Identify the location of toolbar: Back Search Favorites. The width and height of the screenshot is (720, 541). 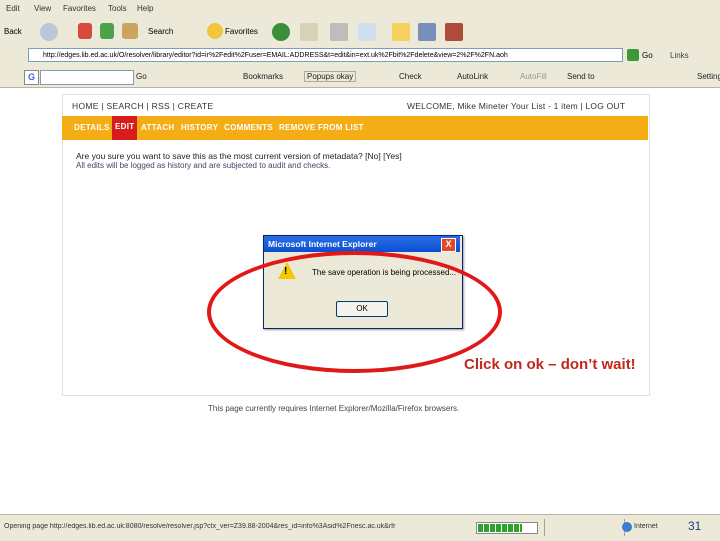
(360, 32).